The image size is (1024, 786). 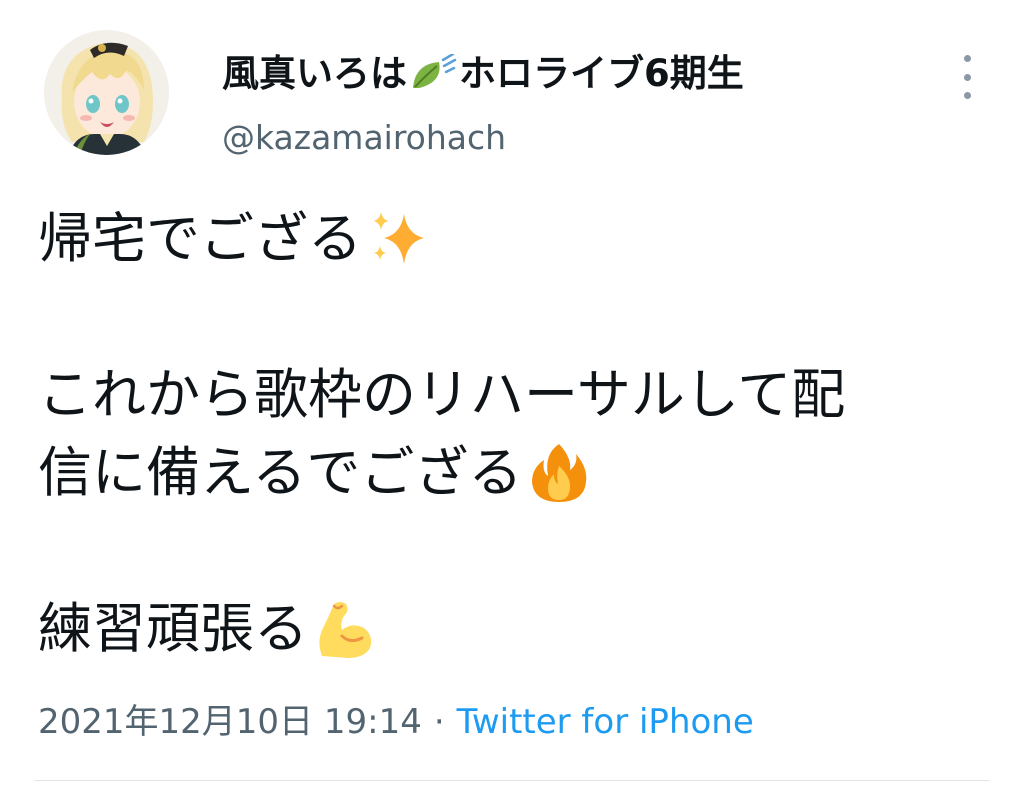 I want to click on avatar-image, so click(x=106, y=92).